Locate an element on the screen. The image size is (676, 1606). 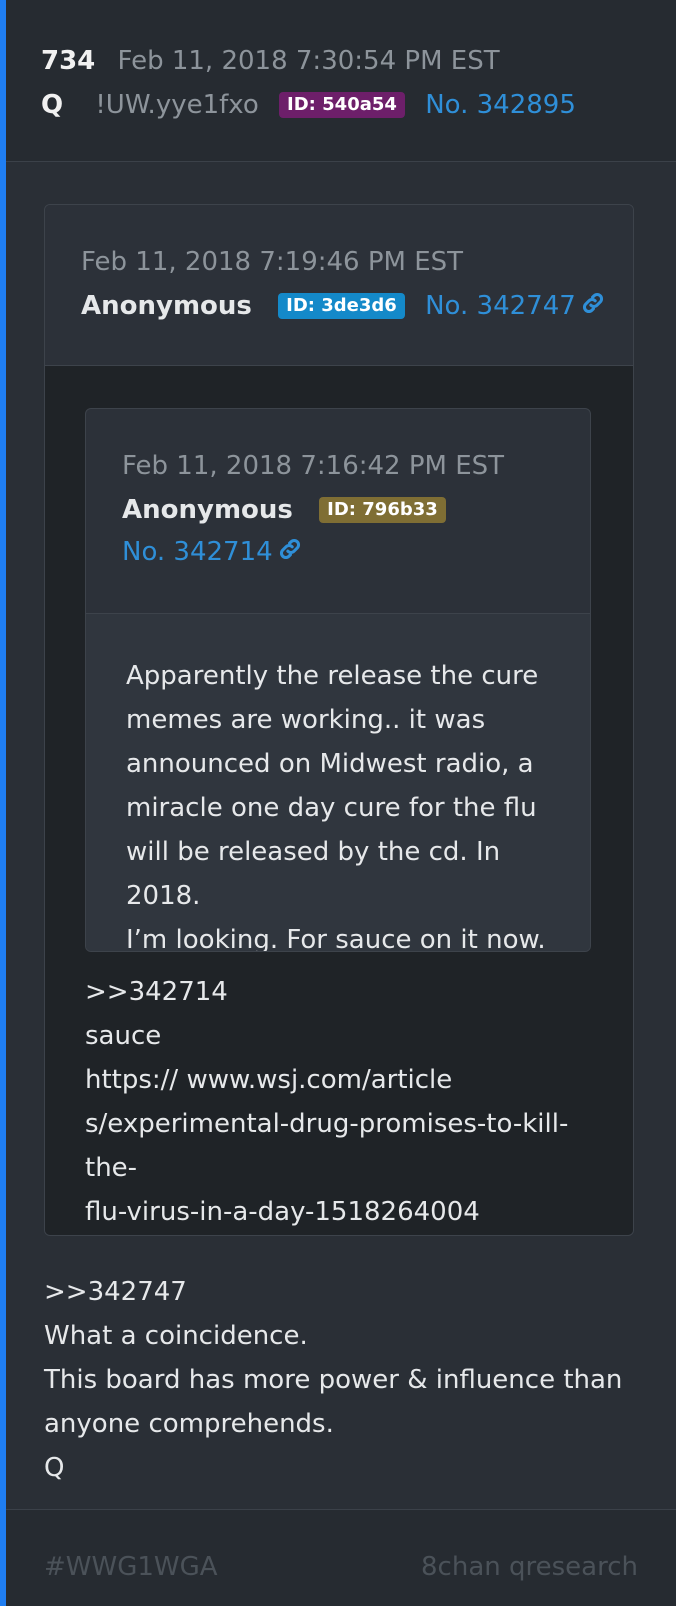
post-number: 734 is located at coordinates (68, 61).